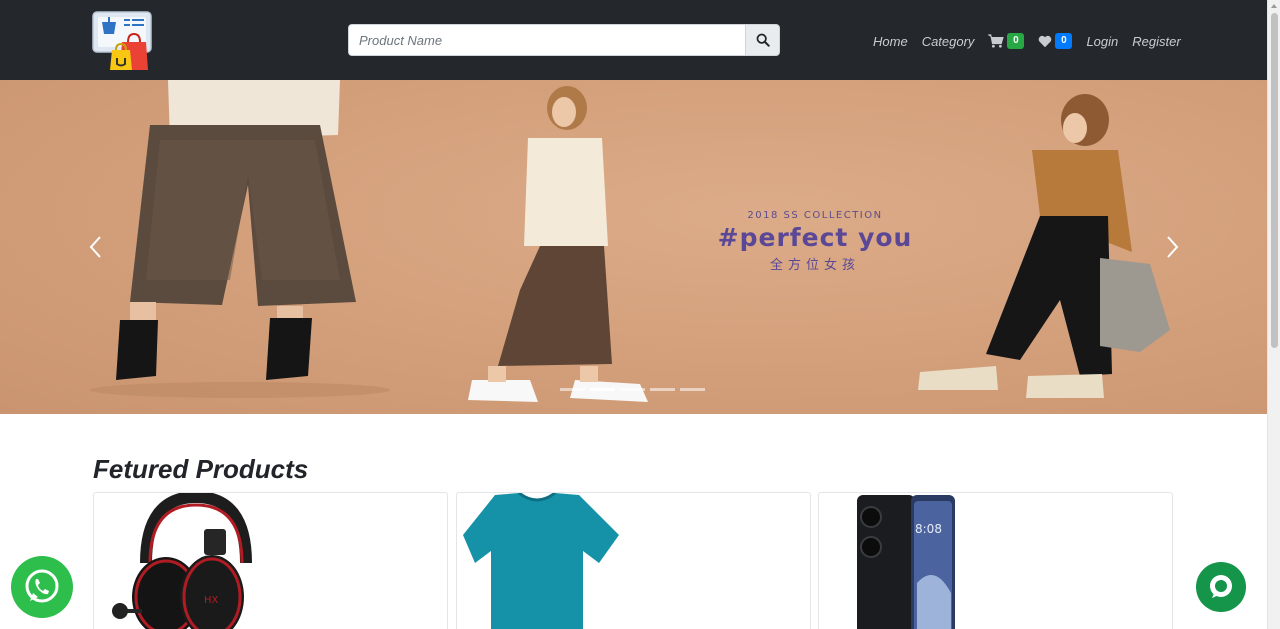 This screenshot has width=1280, height=629. What do you see at coordinates (815, 215) in the screenshot?
I see `hero-subtitle: 2018 SS COLLECTION` at bounding box center [815, 215].